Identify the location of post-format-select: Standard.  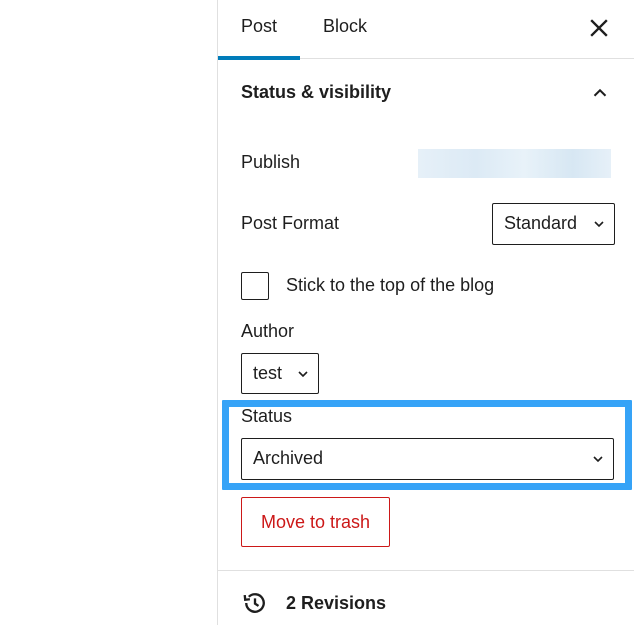
(553, 224).